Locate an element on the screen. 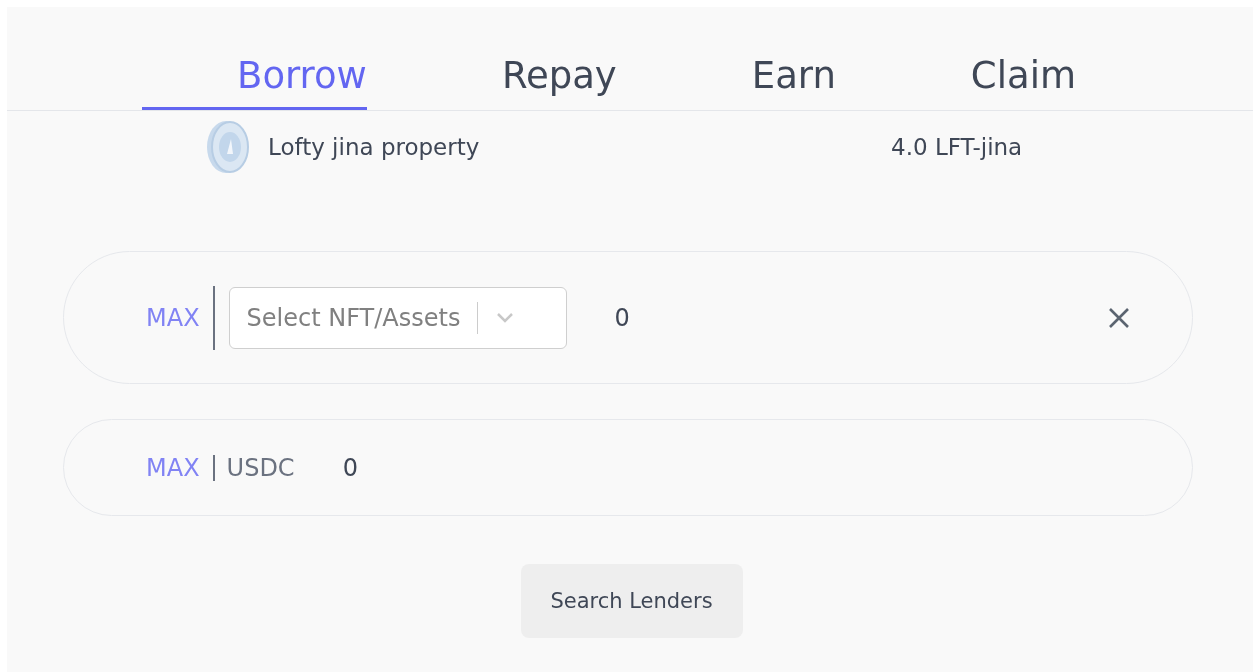 The width and height of the screenshot is (1253, 672). asset-balance: 4.0 LFT-jina is located at coordinates (957, 147).